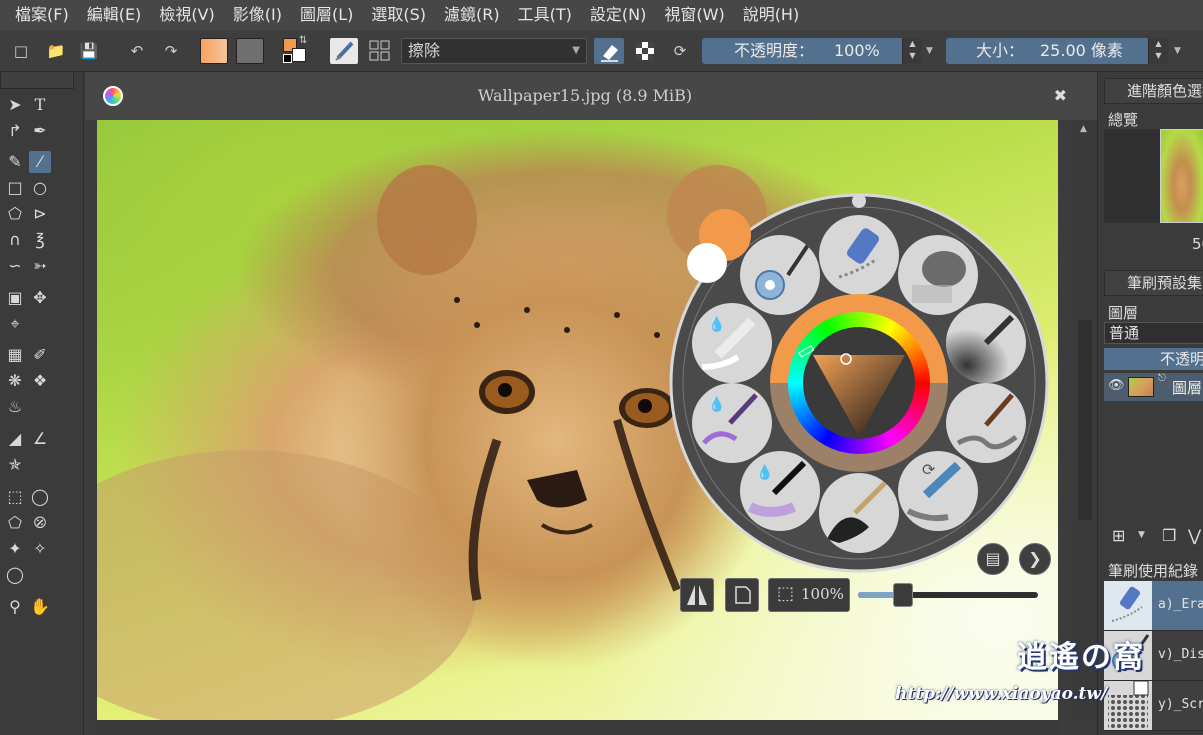 The width and height of the screenshot is (1203, 735). Describe the element at coordinates (1035, 559) in the screenshot. I see `palette-next-icon: ❯` at that location.